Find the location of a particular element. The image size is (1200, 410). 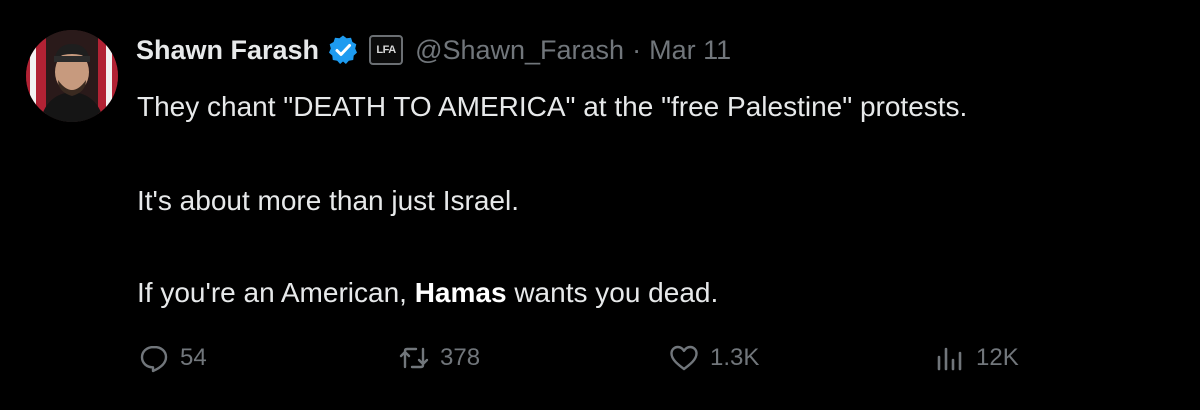

reply-icon is located at coordinates (154, 359).